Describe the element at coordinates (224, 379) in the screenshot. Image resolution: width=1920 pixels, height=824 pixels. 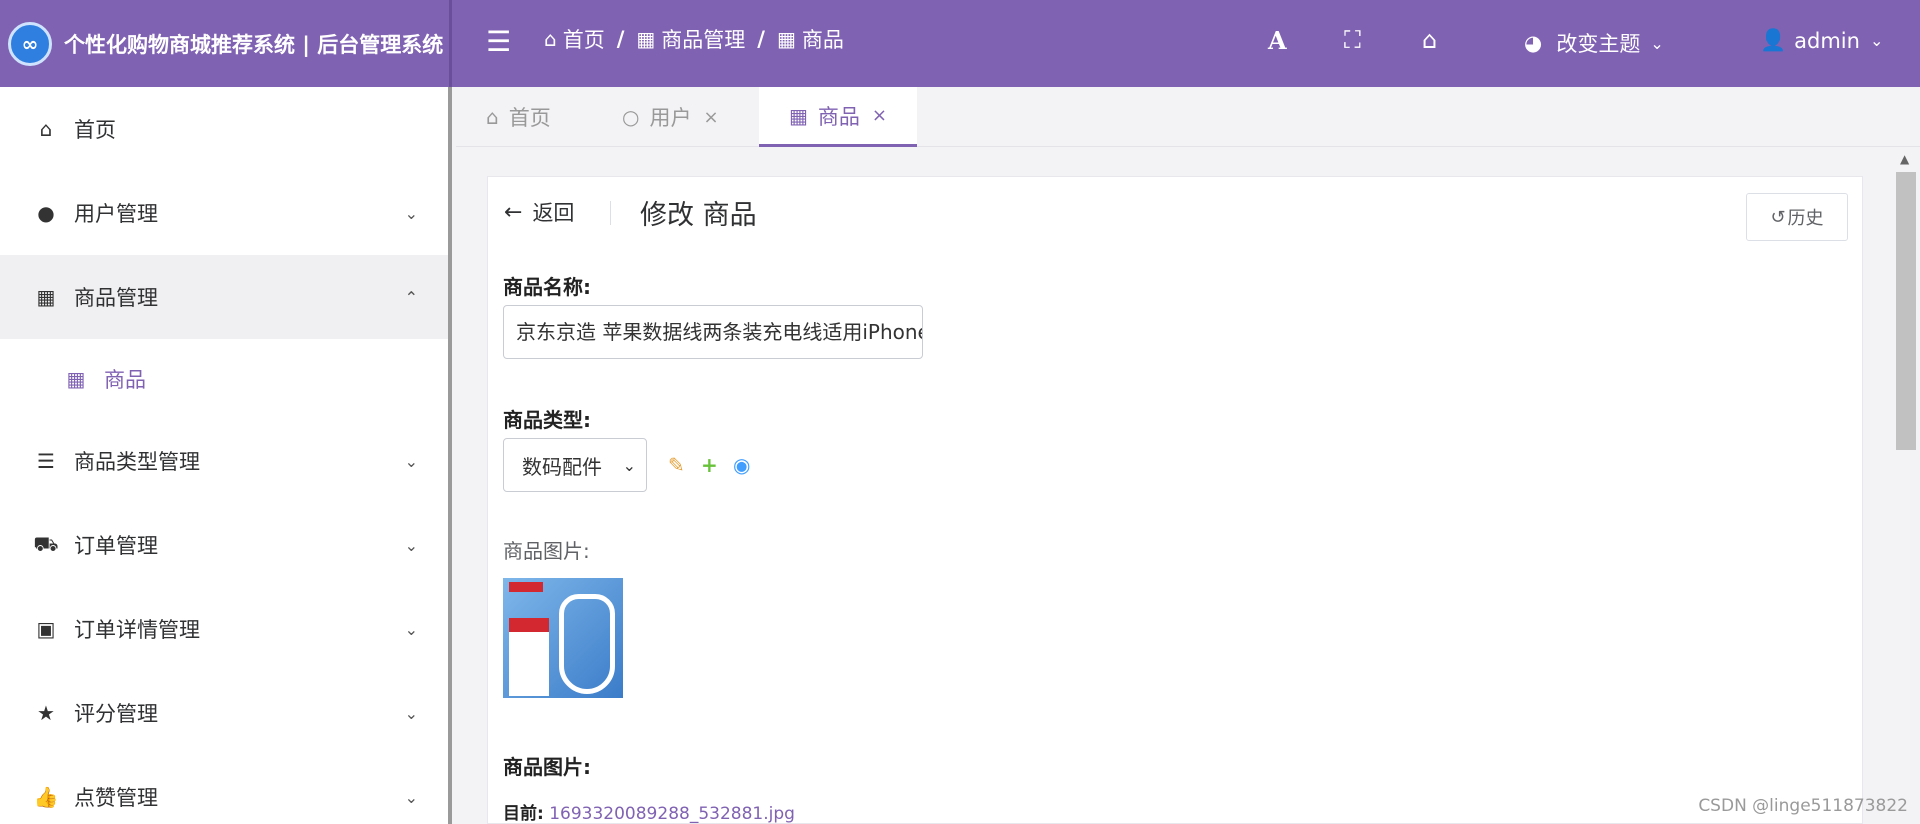
I see `sidebar-subitem-product: ▦ 商品` at that location.